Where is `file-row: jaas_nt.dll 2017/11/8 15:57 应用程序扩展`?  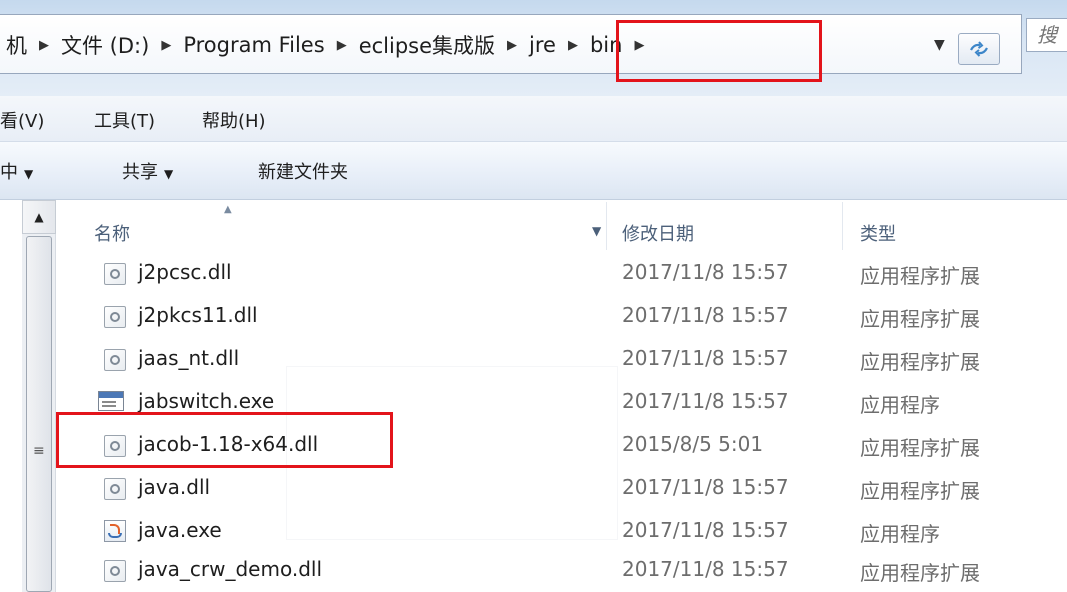
file-row: jaas_nt.dll 2017/11/8 15:57 应用程序扩展 is located at coordinates (561, 359).